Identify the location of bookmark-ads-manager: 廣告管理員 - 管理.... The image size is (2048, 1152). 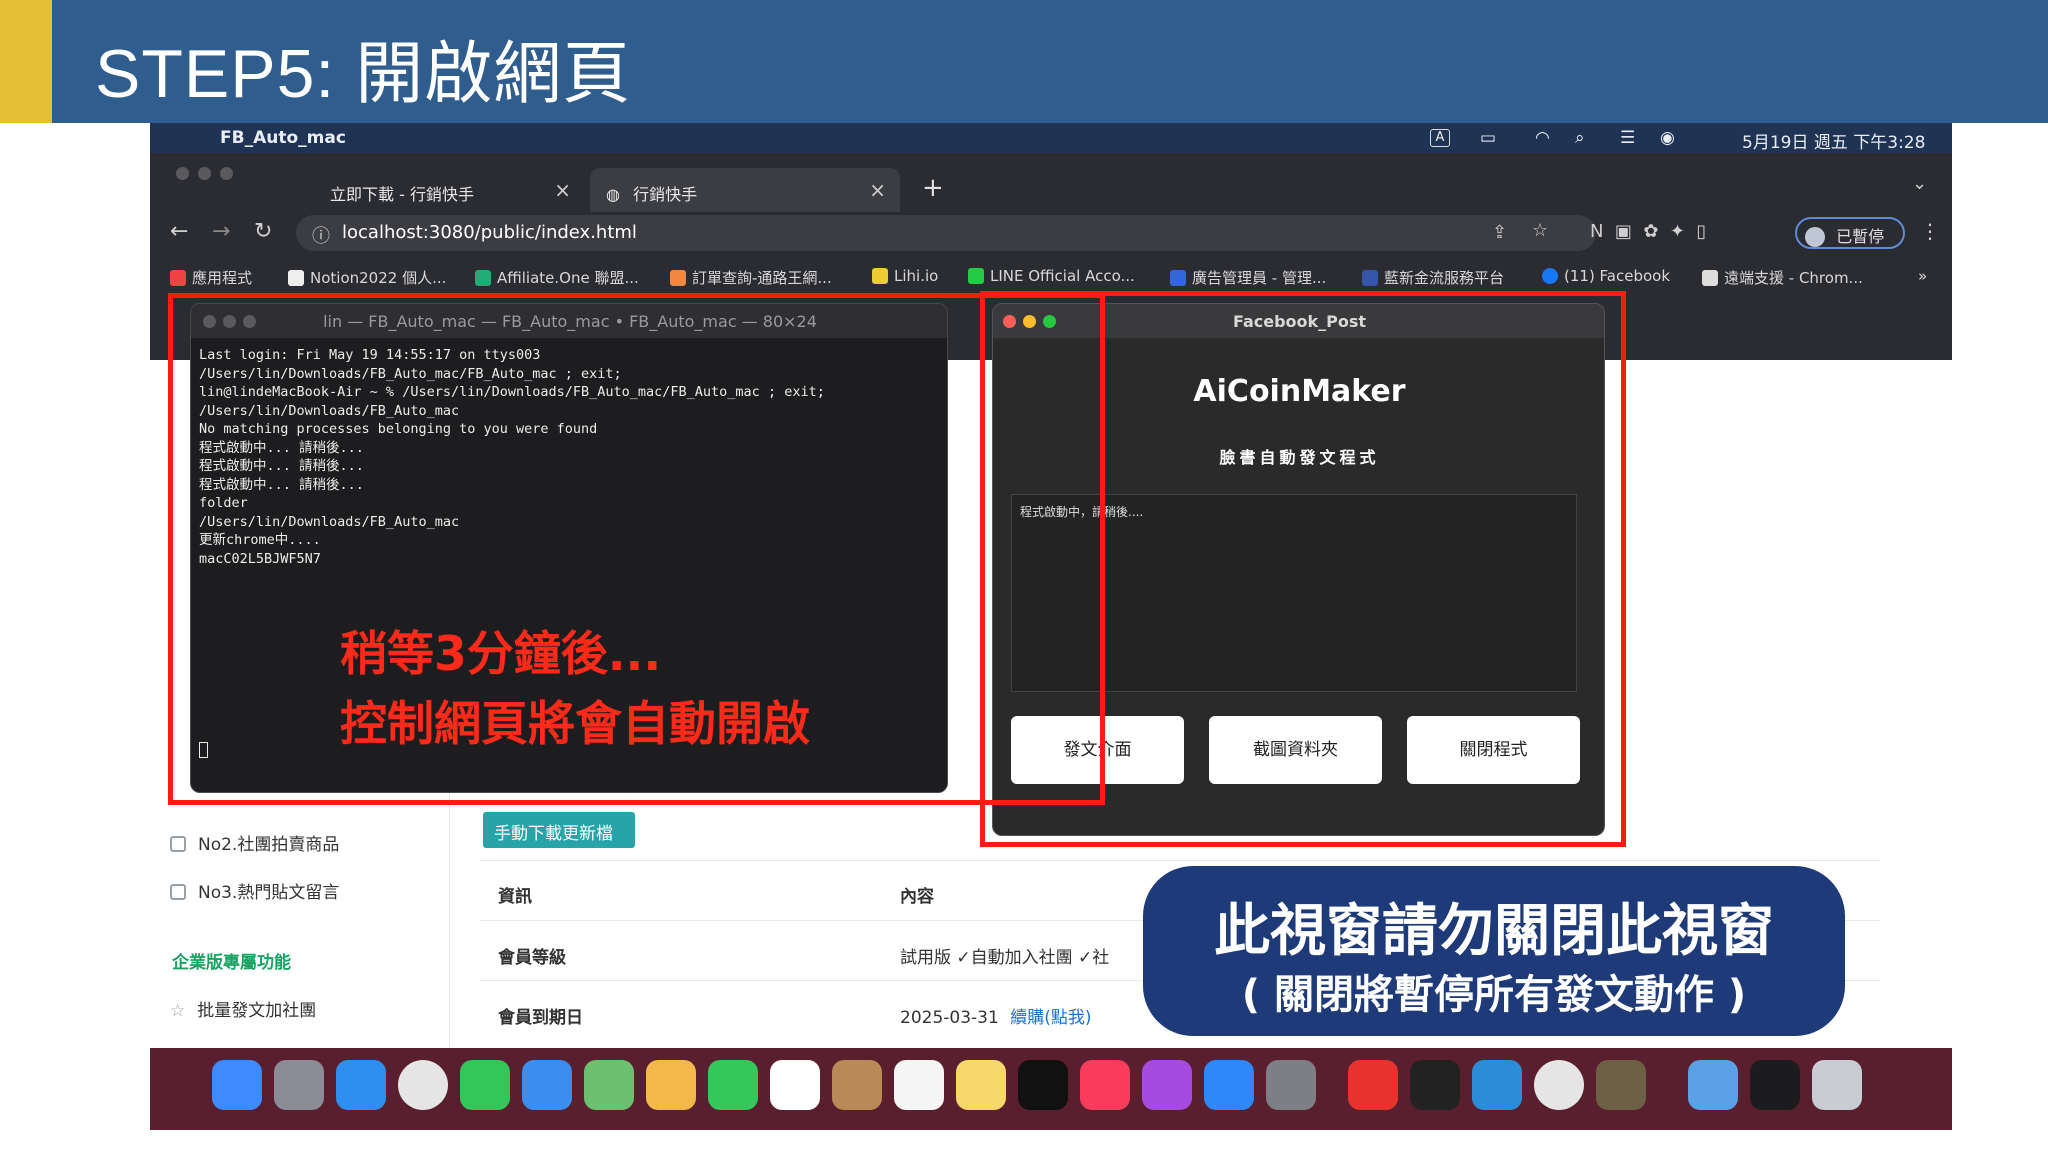
(1248, 277).